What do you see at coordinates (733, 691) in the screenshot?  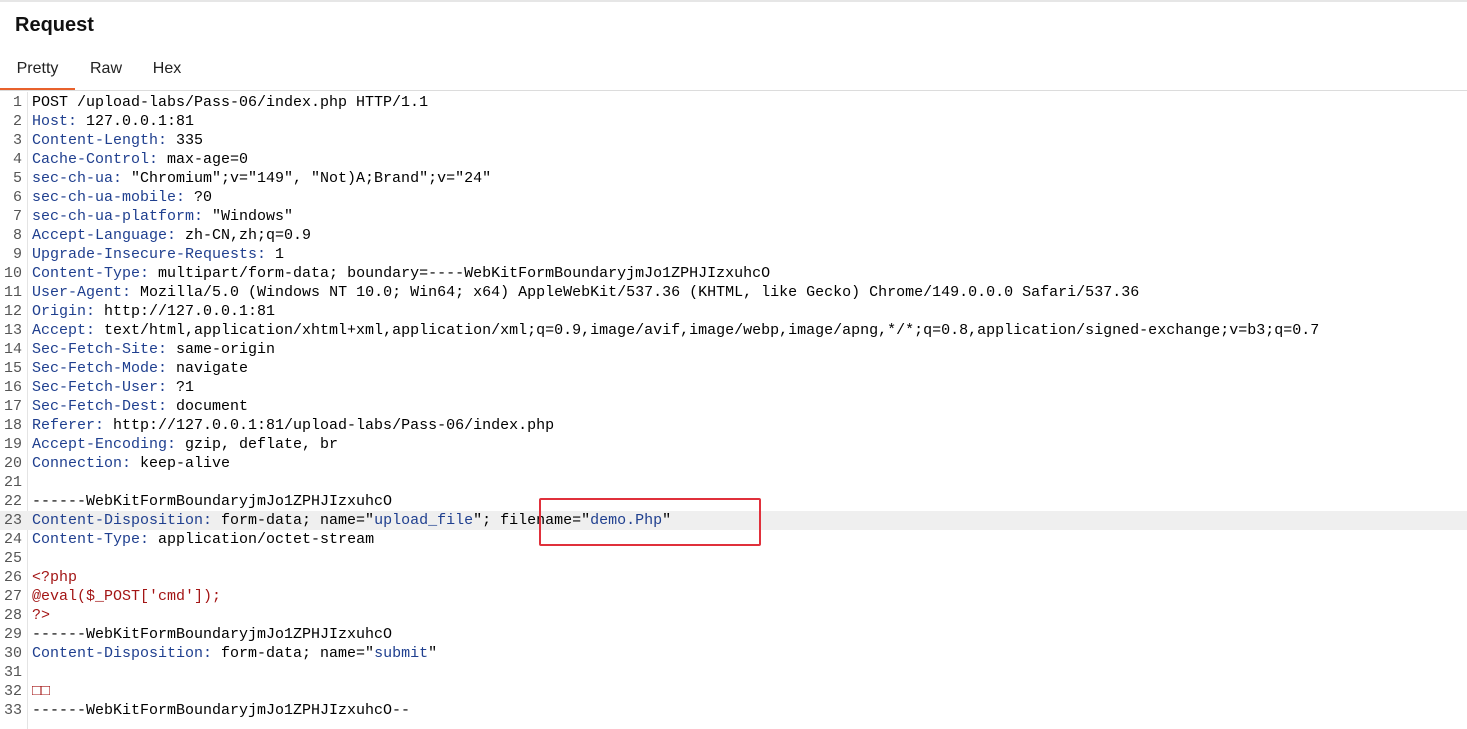 I see `code-line: 32 □□` at bounding box center [733, 691].